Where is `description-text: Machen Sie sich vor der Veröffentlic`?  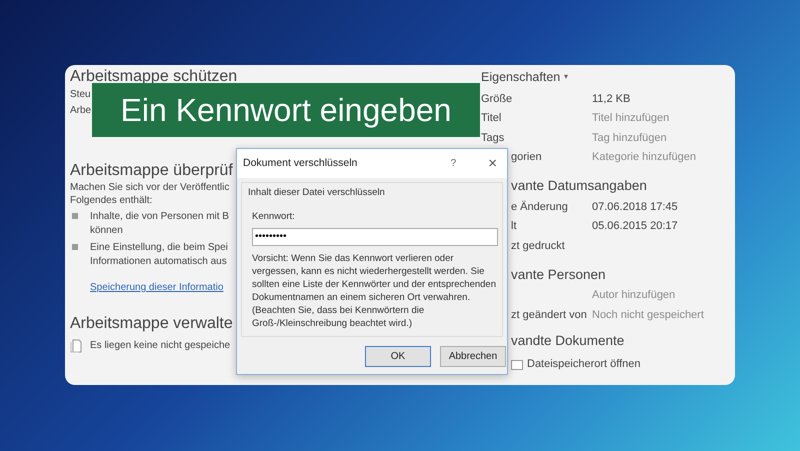
description-text: Machen Sie sich vor der Veröffentlic is located at coordinates (150, 187).